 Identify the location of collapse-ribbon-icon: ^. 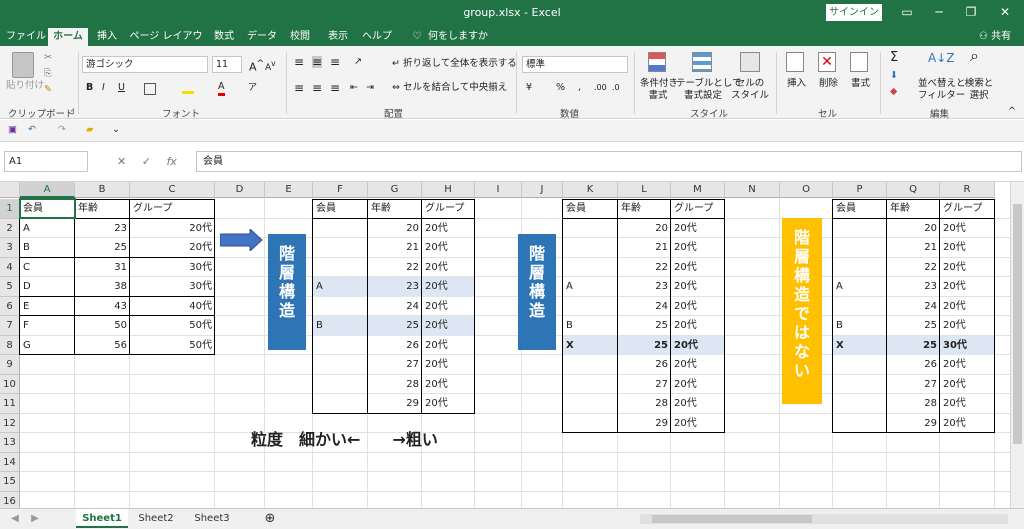
(1012, 112).